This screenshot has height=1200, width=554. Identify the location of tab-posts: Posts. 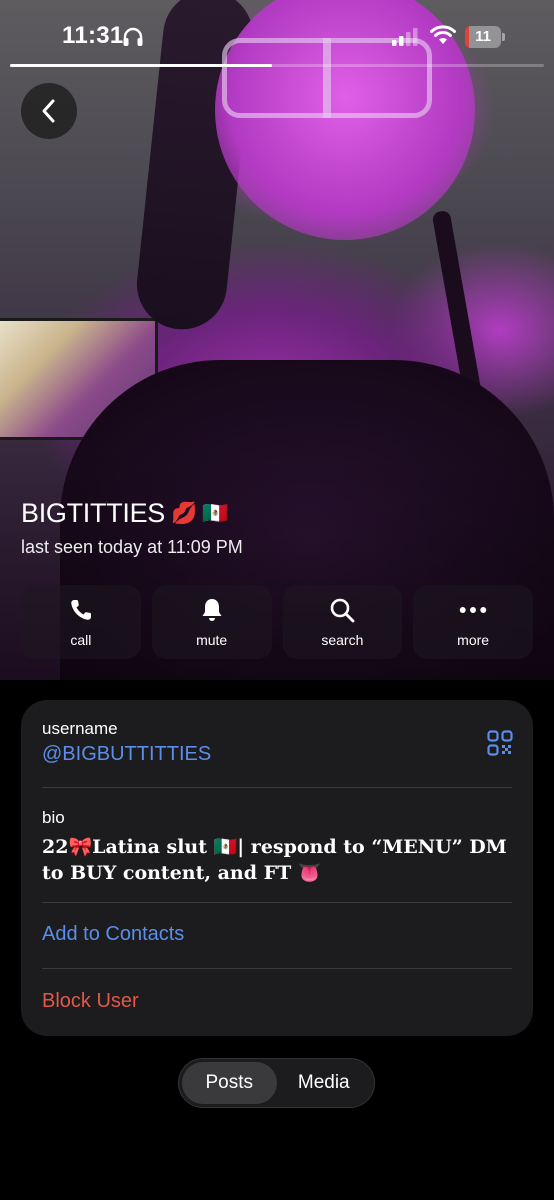
(229, 1083).